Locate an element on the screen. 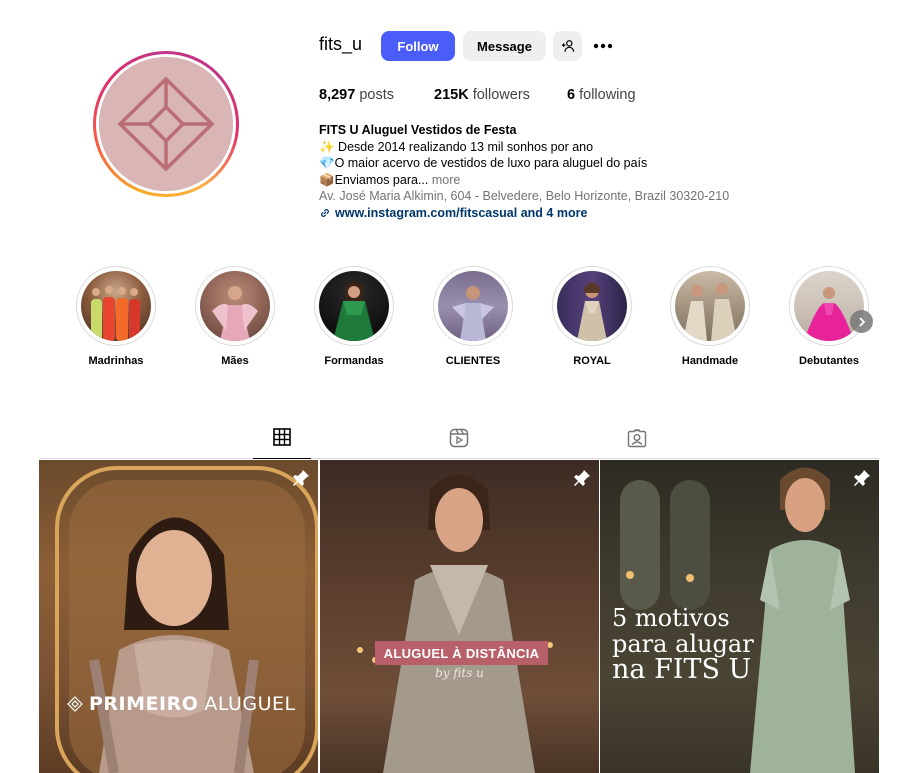 This screenshot has height=773, width=917. following-count: 6 is located at coordinates (571, 95).